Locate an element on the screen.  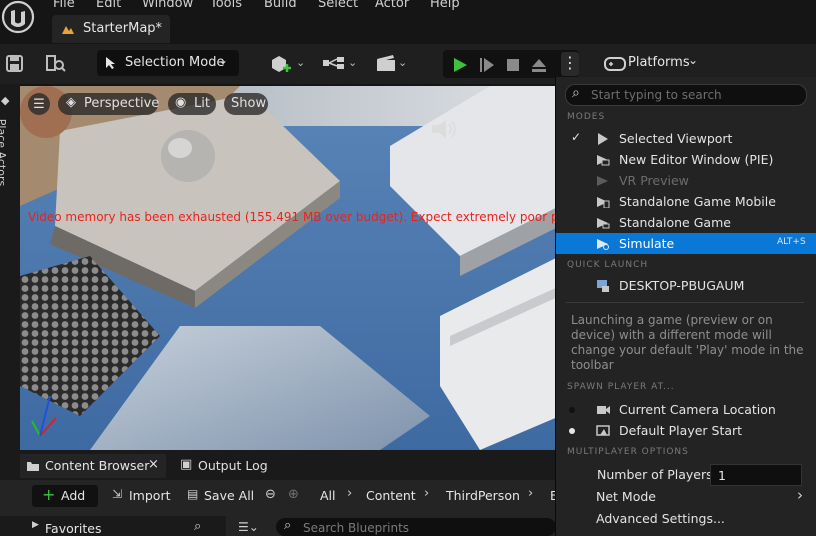
save-all-button: ▤ Save All is located at coordinates (220, 496).